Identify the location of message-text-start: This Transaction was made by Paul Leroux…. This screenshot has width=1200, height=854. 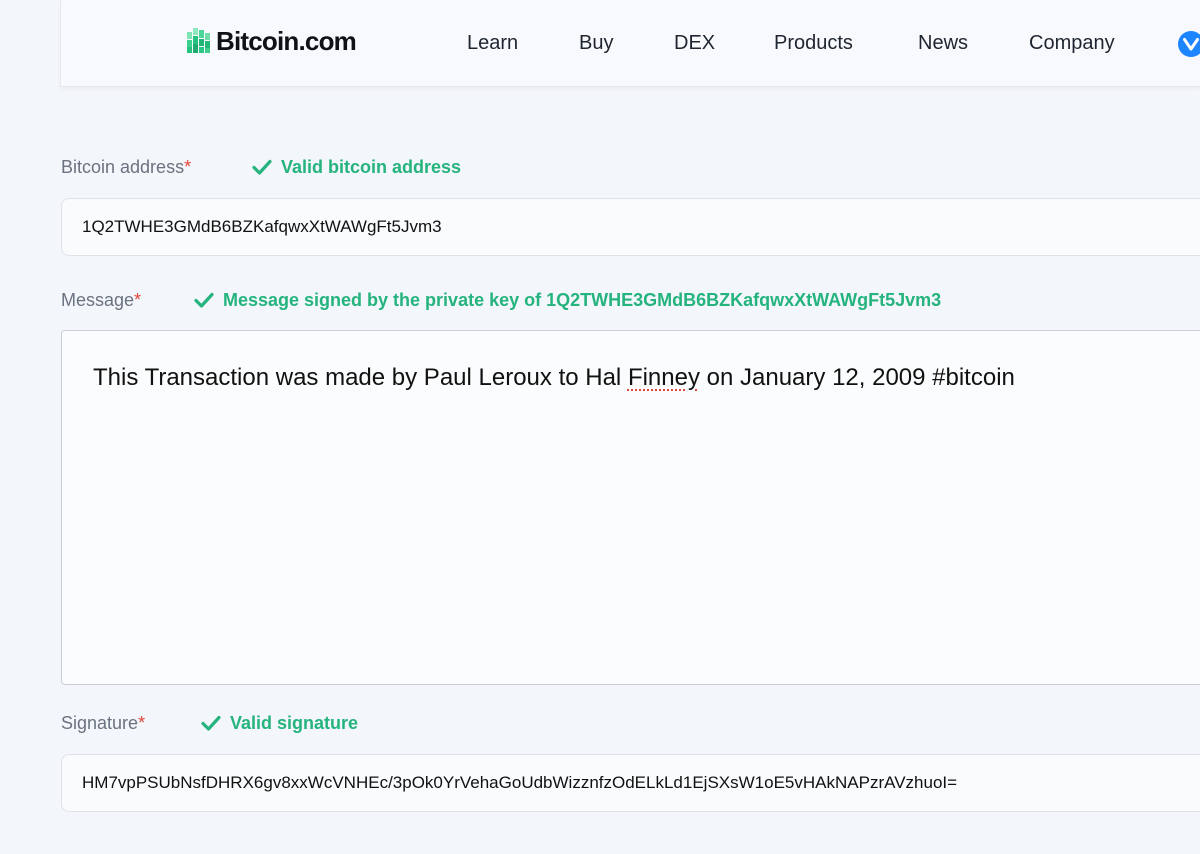
(360, 377).